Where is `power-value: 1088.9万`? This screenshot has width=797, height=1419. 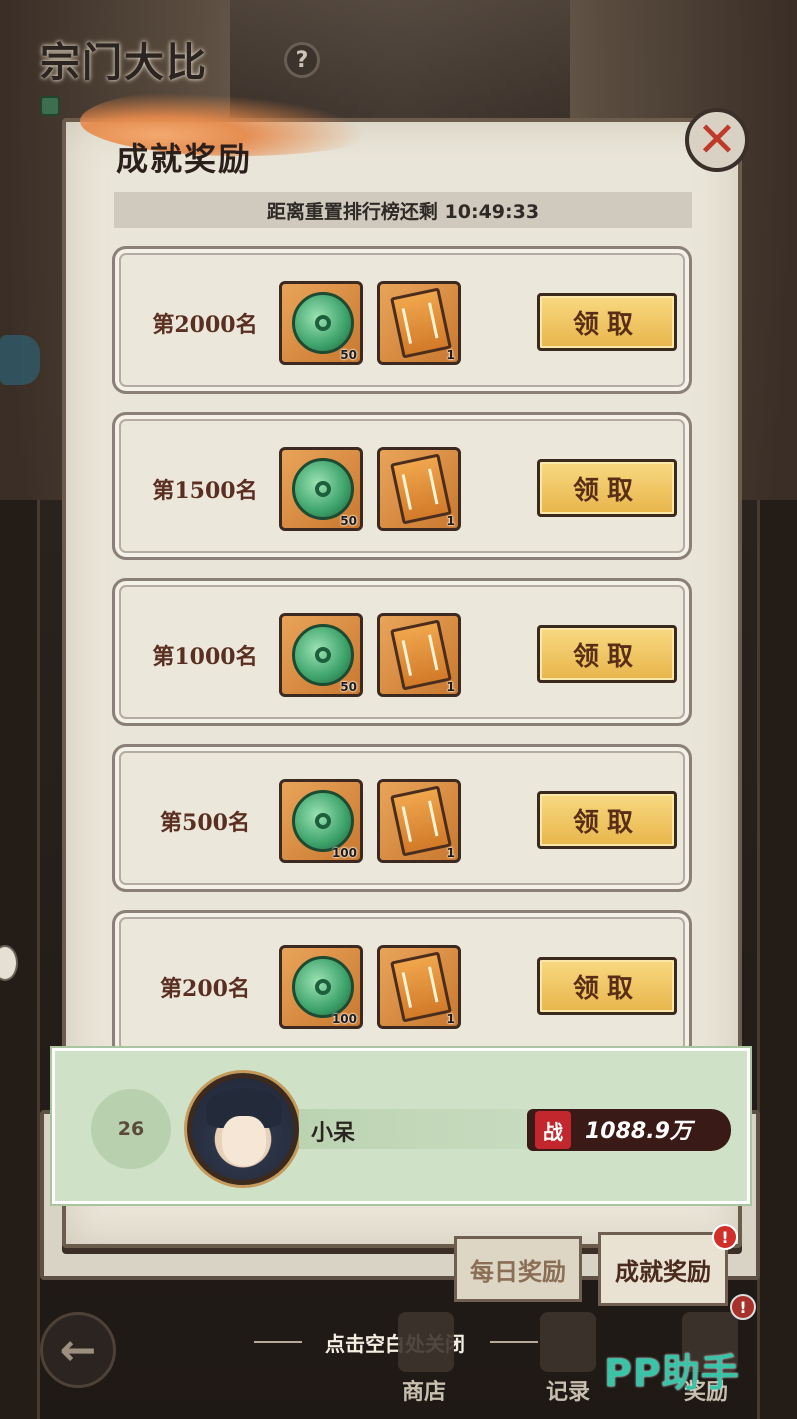
power-value: 1088.9万 is located at coordinates (638, 1131).